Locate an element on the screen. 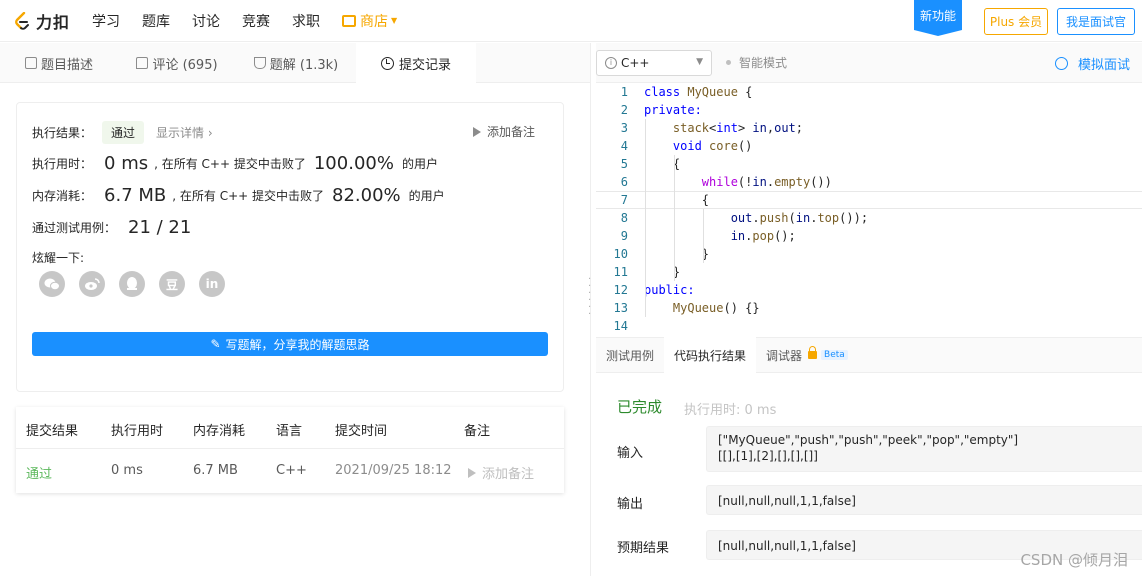  line-number: 6 is located at coordinates (624, 182).